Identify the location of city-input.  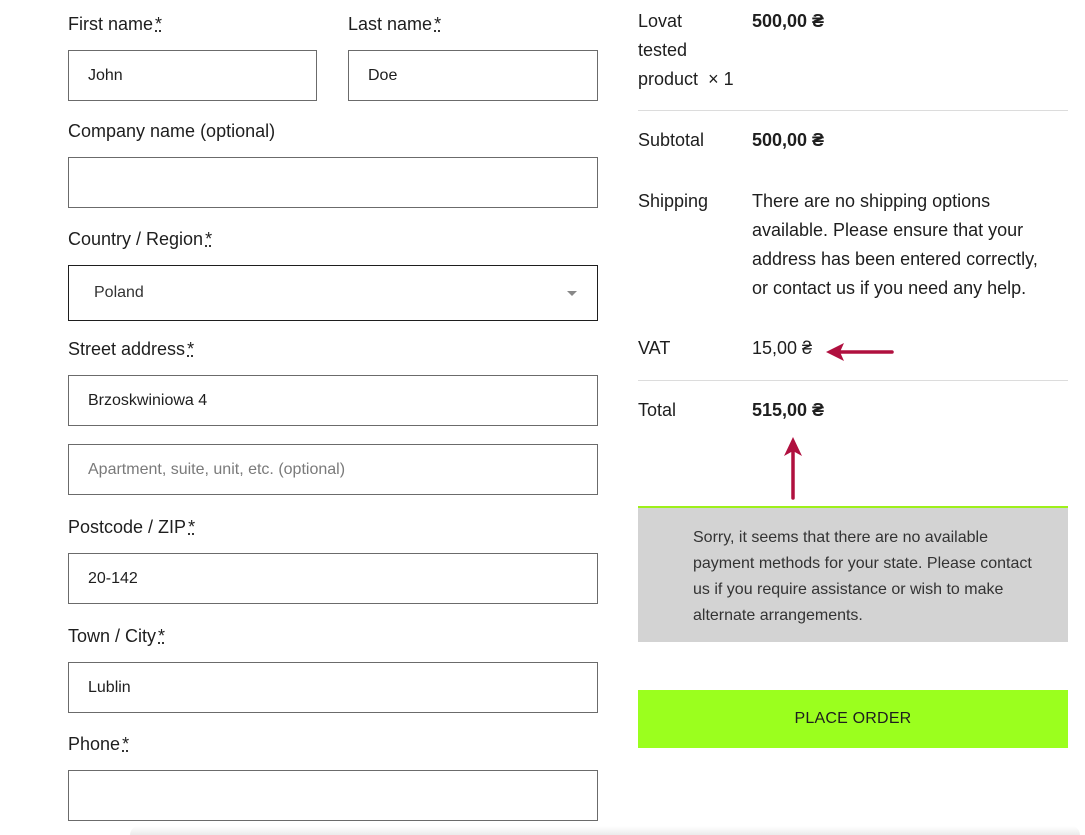
(342, 687).